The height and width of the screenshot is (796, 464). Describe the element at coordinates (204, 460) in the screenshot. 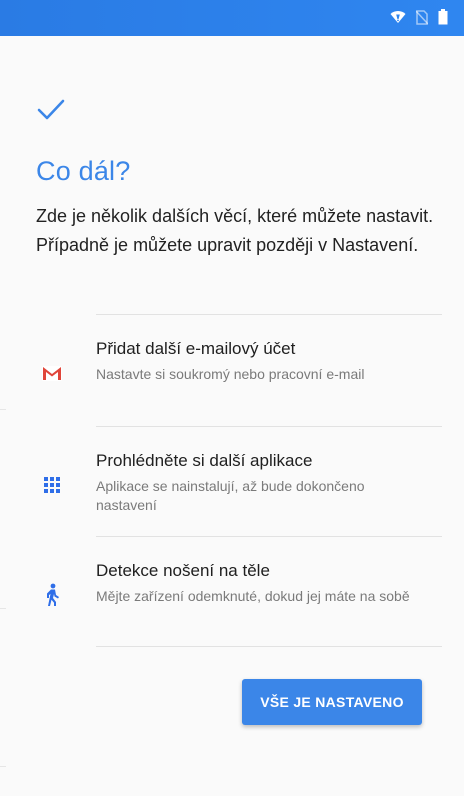

I see `list-item-title: Prohlédněte si další aplikace` at that location.